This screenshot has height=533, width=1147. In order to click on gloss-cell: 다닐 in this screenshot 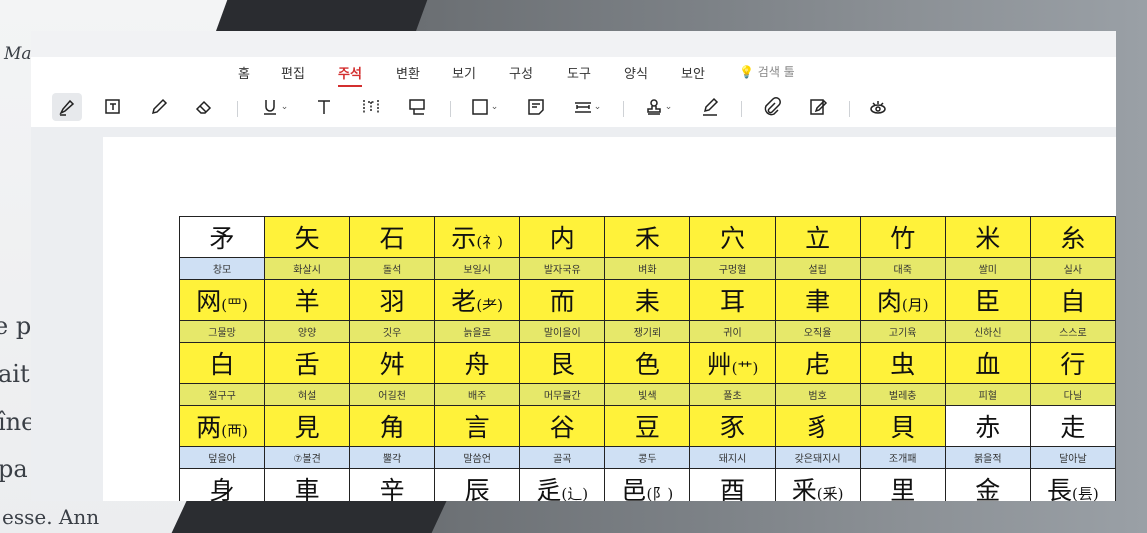, I will do `click(1072, 394)`.